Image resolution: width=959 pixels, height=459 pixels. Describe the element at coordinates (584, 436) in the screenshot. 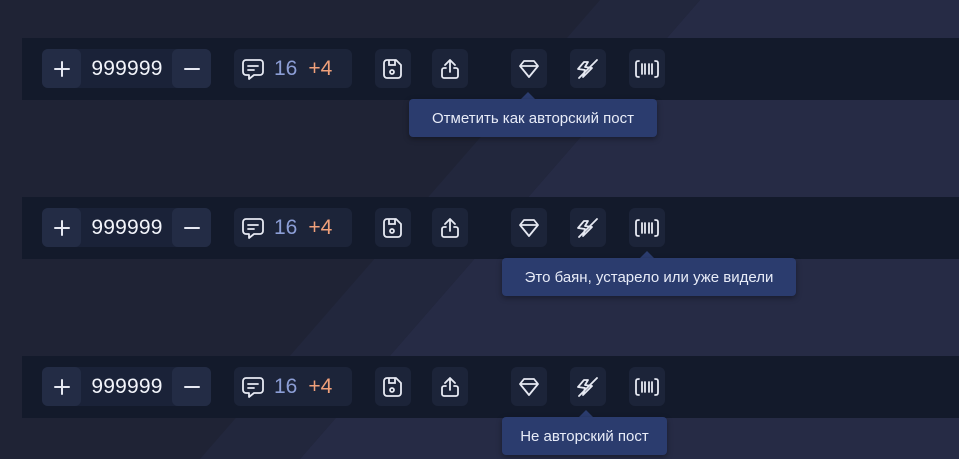

I see `tooltip-not-author-post: Не авторский пост` at that location.